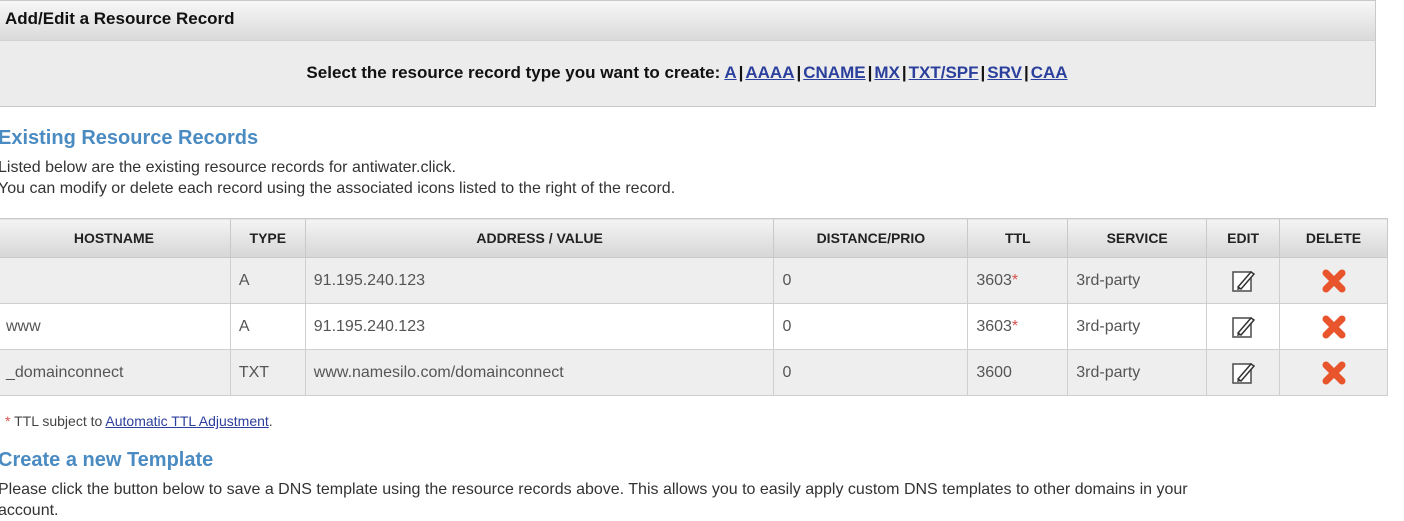 The height and width of the screenshot is (521, 1404). I want to click on col-hostname: HOSTNAME, so click(115, 238).